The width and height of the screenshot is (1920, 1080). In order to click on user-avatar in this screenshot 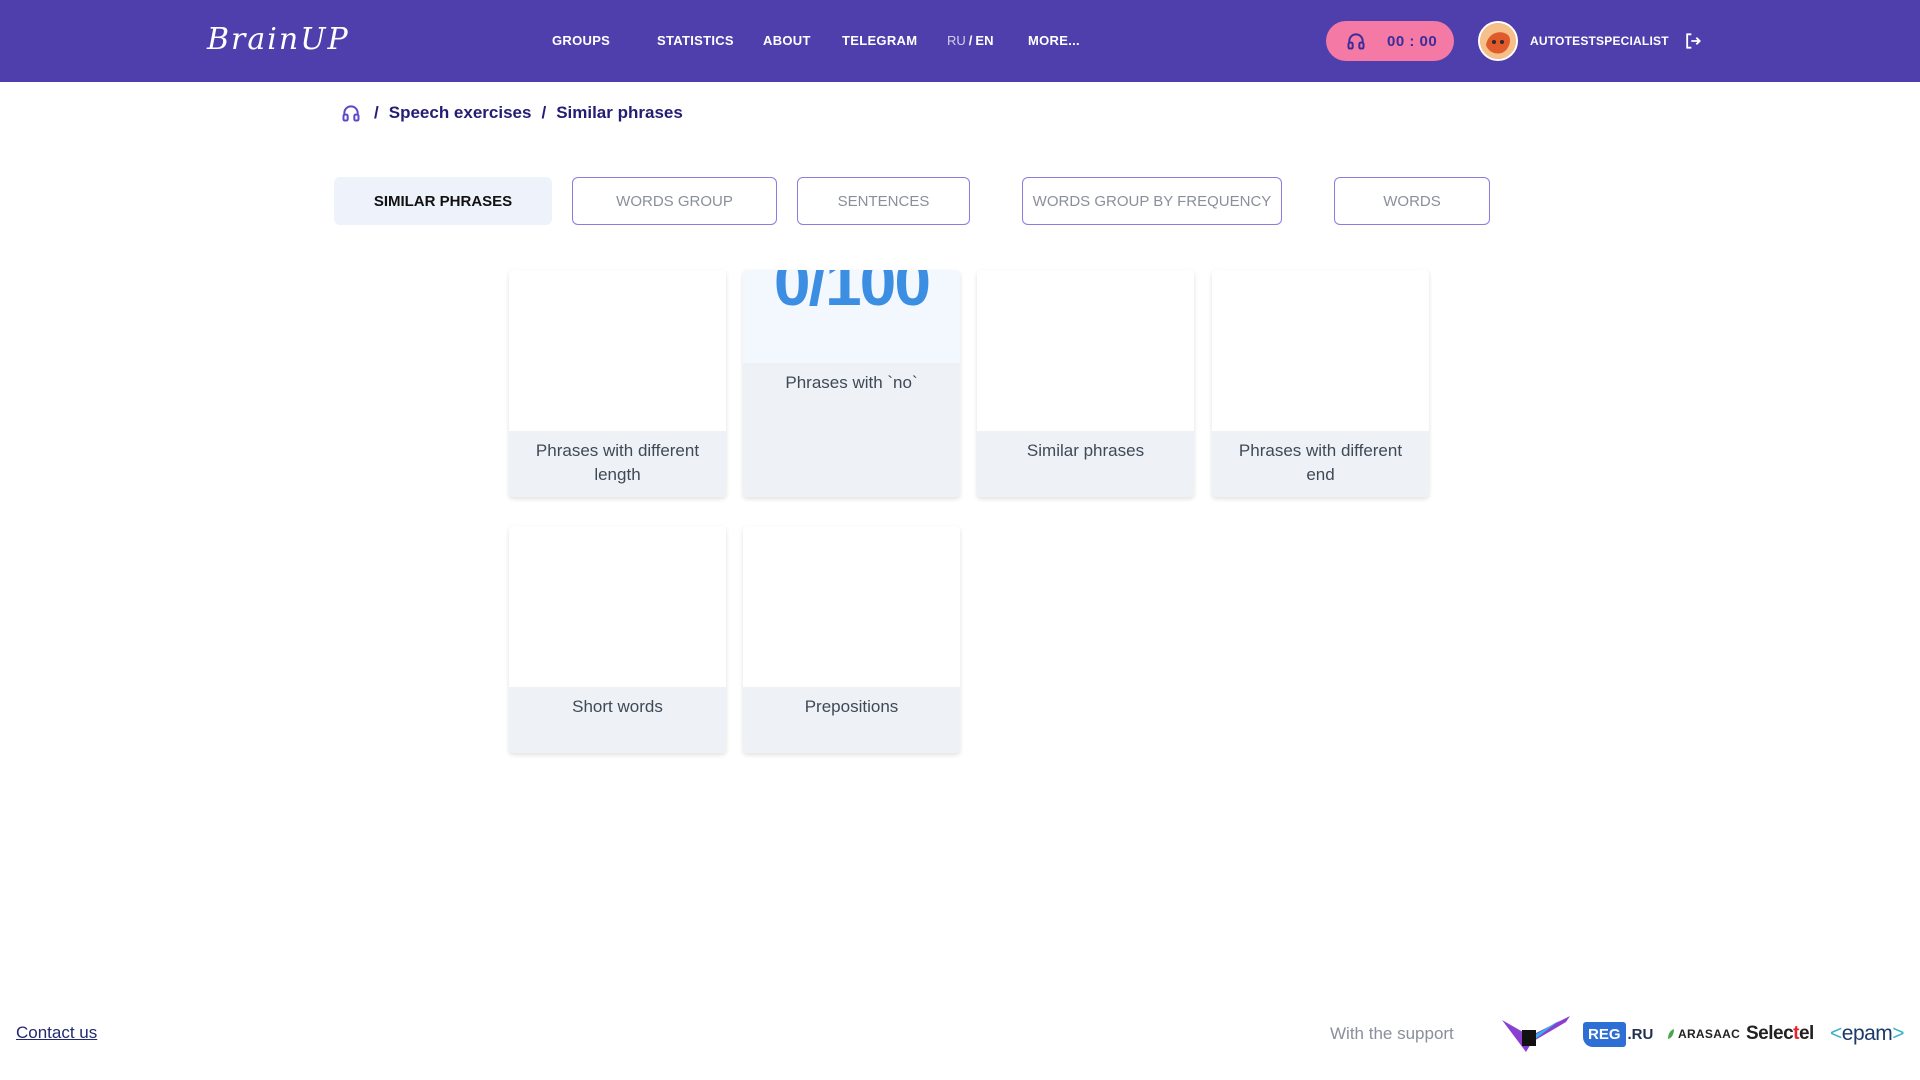, I will do `click(1498, 41)`.